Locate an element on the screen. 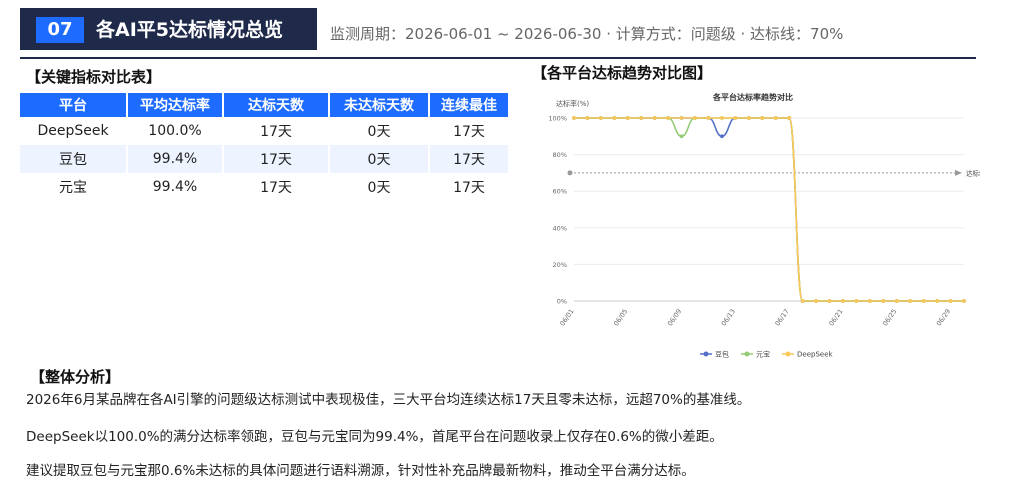  trend-section-title: 【各平台达标趋势对比图】 is located at coordinates (622, 73).